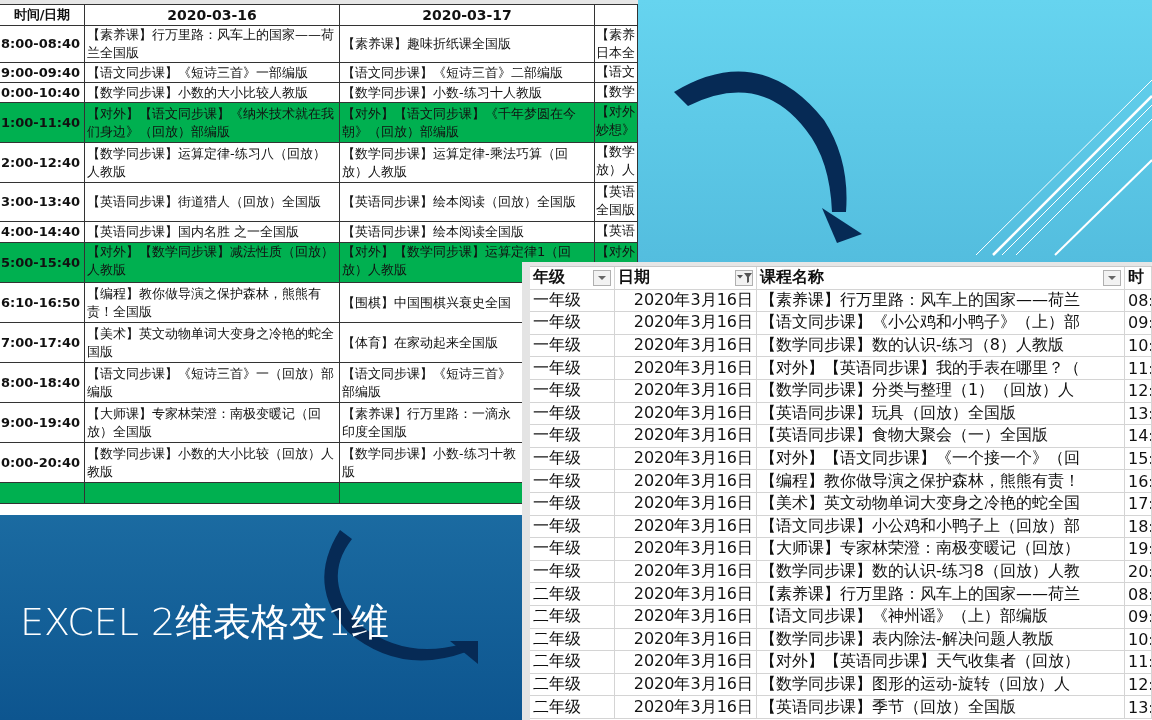  Describe the element at coordinates (1139, 459) in the screenshot. I see `table-cell: 15:` at that location.